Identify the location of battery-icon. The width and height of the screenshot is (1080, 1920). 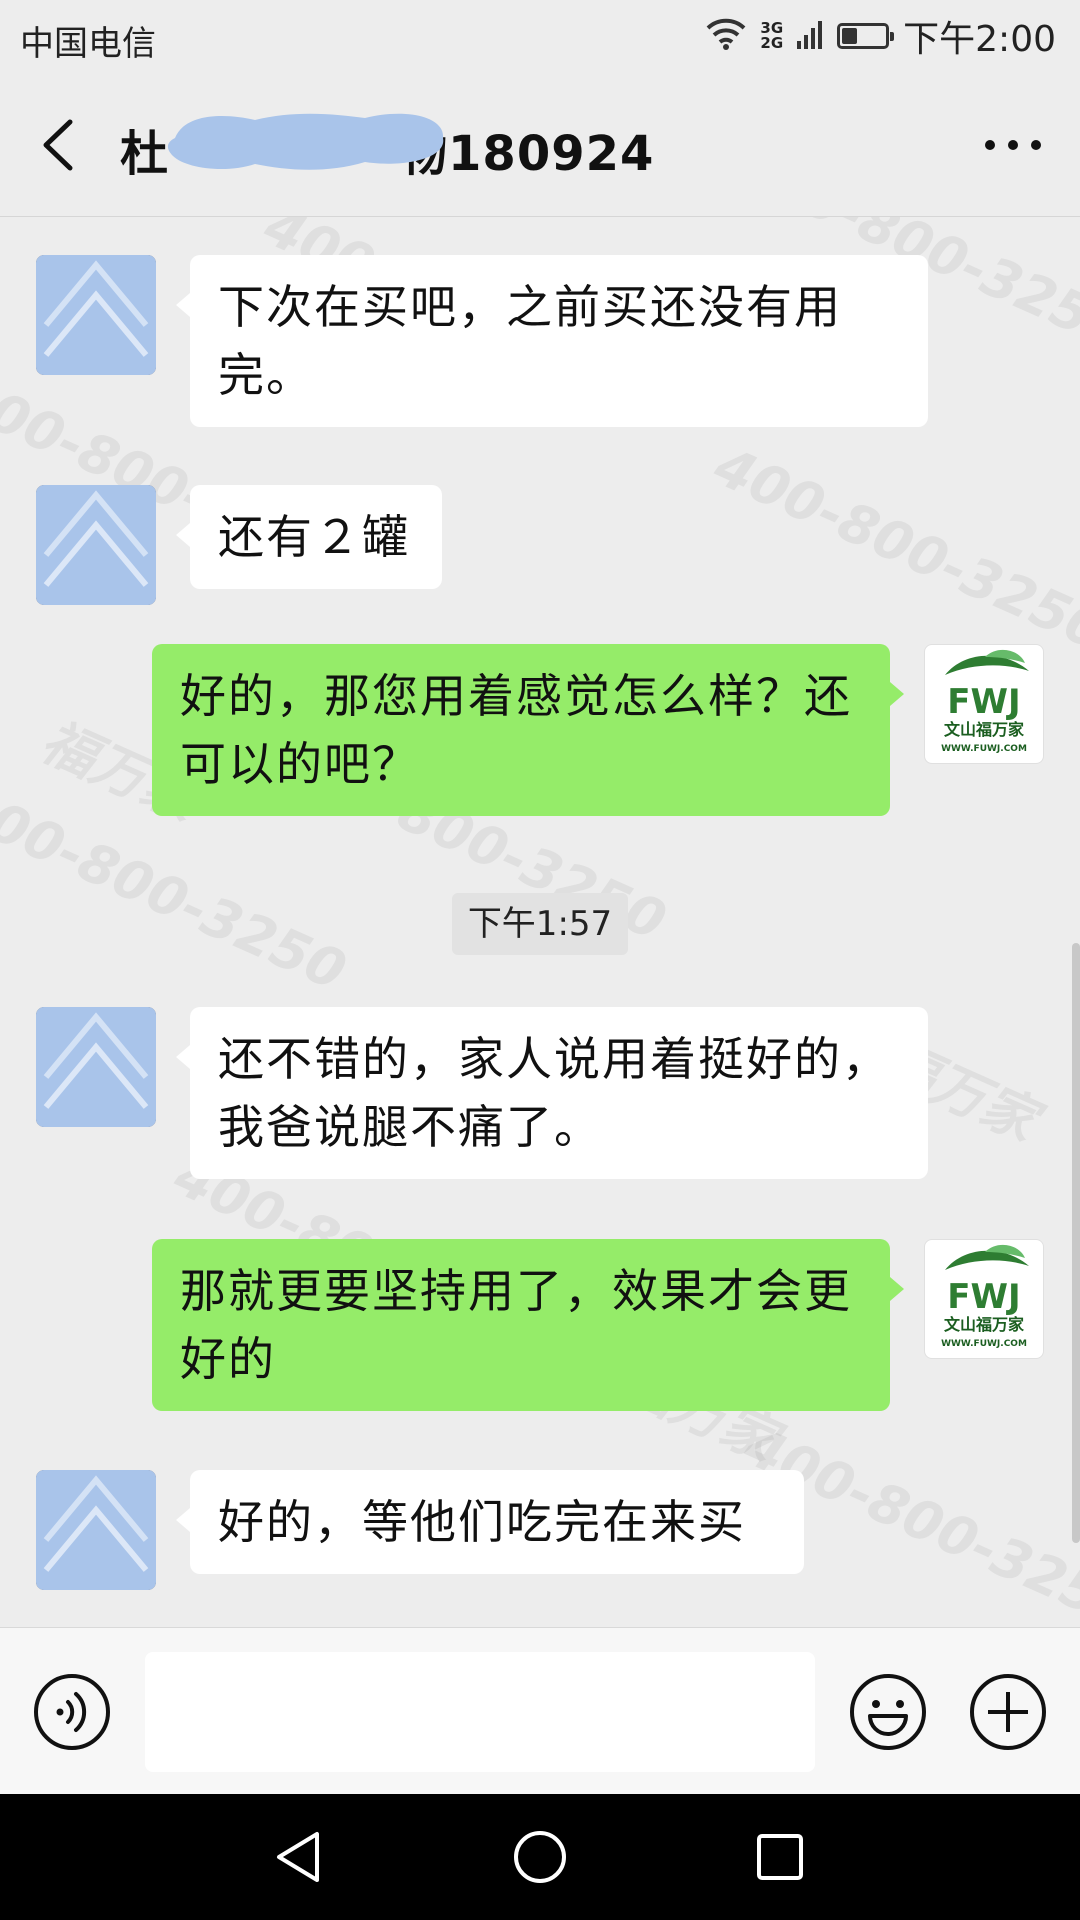
(866, 36).